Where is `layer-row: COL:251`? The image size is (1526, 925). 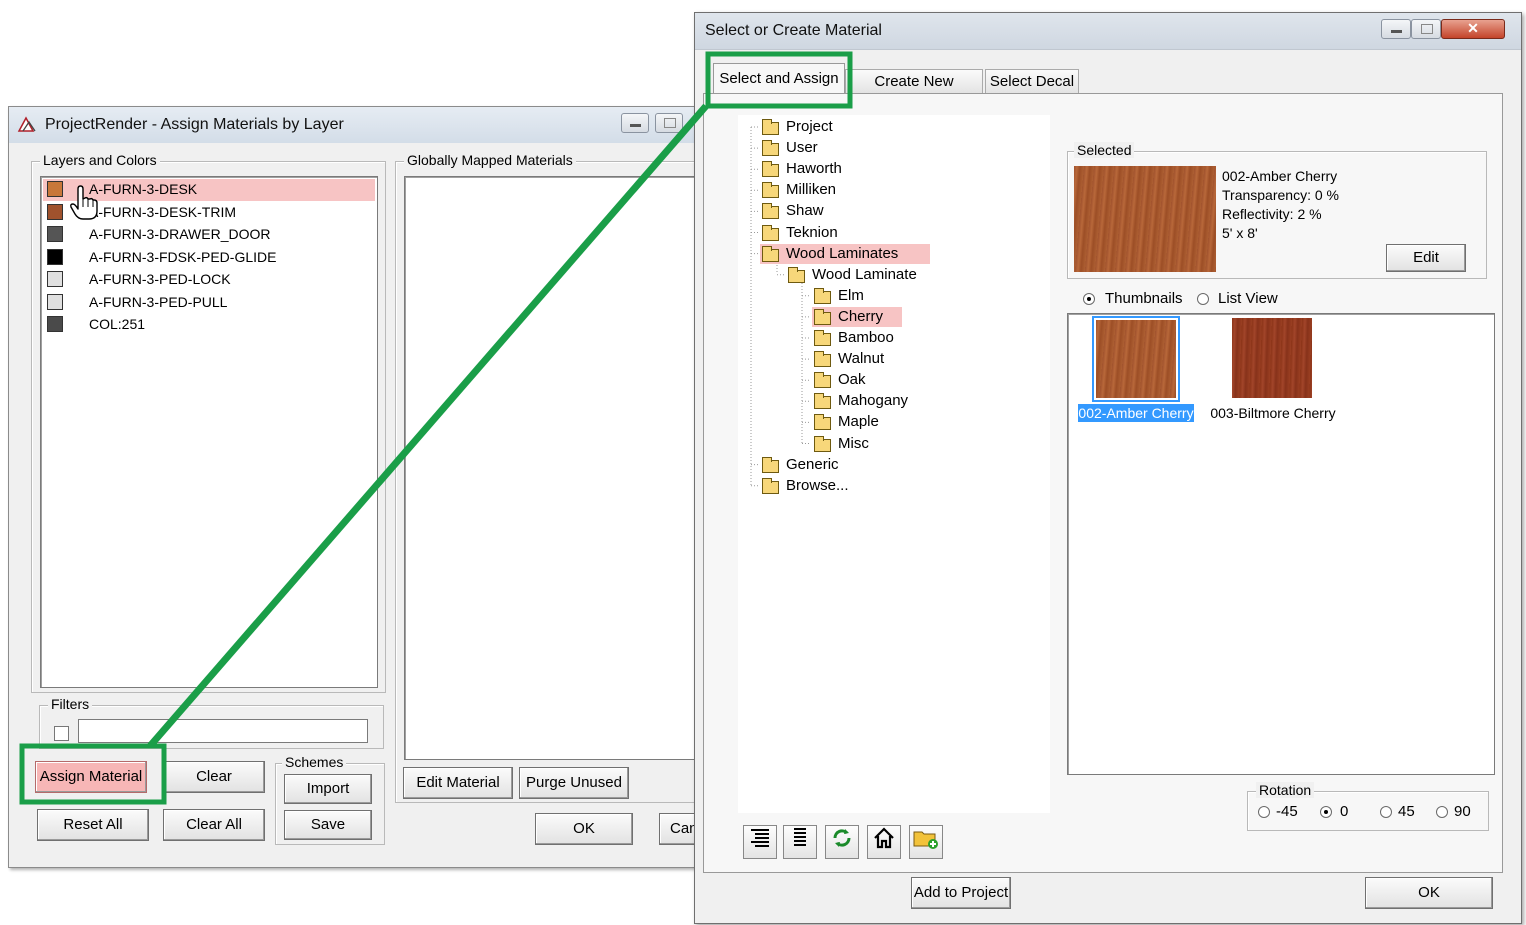
layer-row: COL:251 is located at coordinates (209, 325).